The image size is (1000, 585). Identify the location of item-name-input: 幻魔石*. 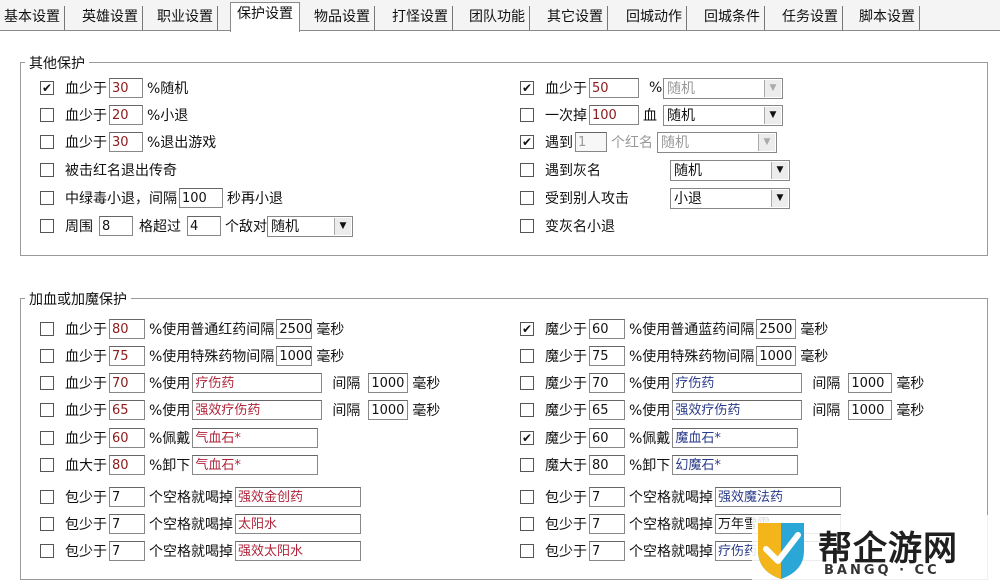
(735, 465).